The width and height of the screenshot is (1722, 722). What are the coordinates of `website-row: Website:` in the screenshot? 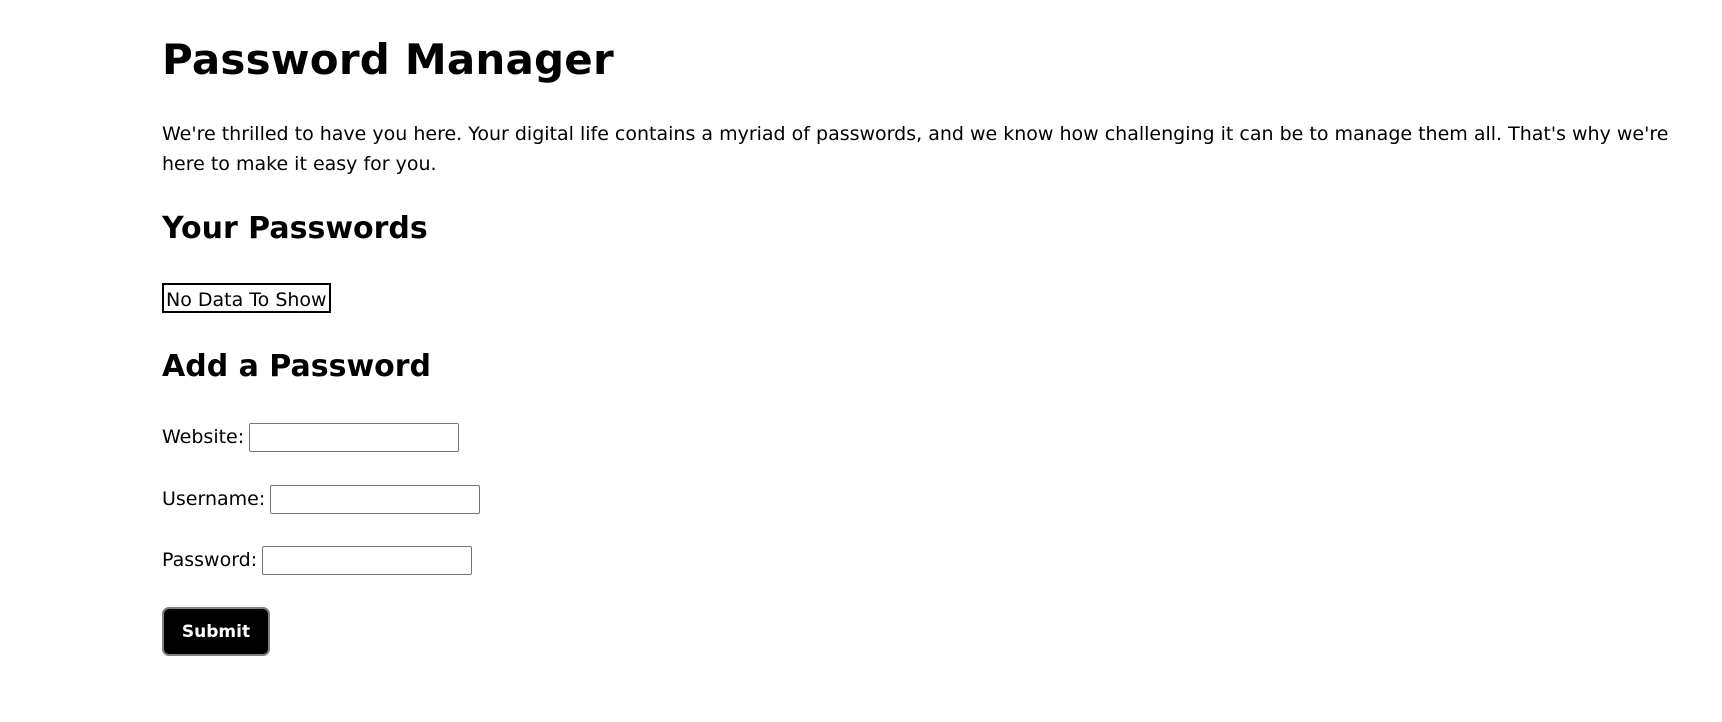 It's located at (311, 437).